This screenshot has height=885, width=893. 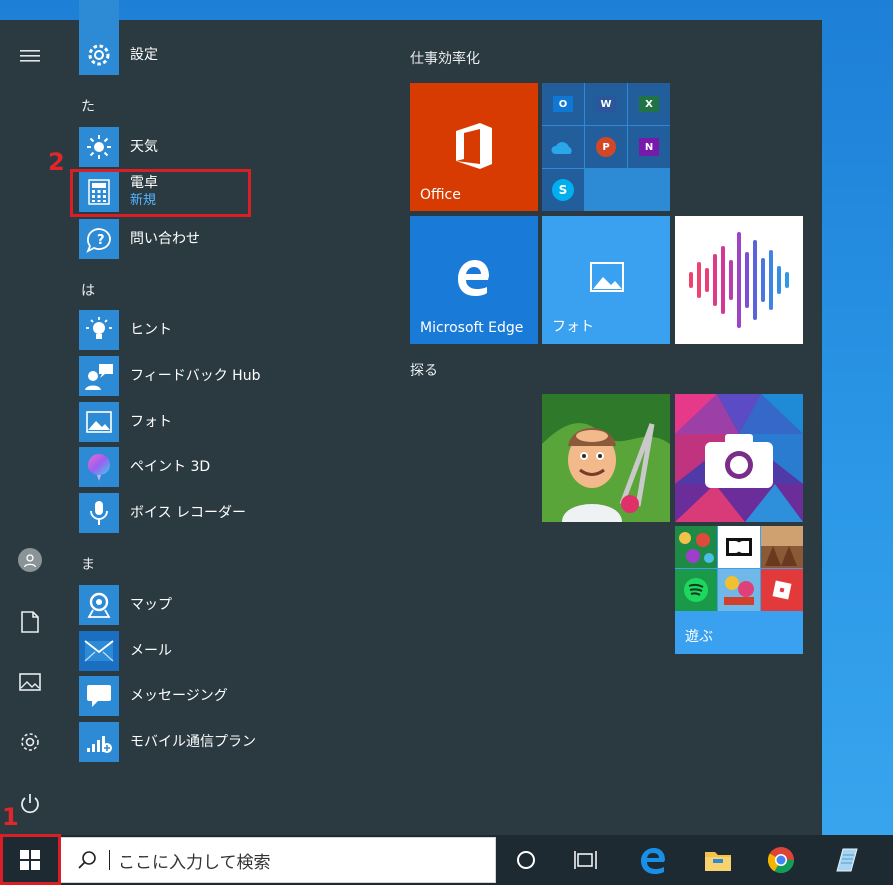 What do you see at coordinates (278, 860) in the screenshot?
I see `search-box: ここに入力して検索` at bounding box center [278, 860].